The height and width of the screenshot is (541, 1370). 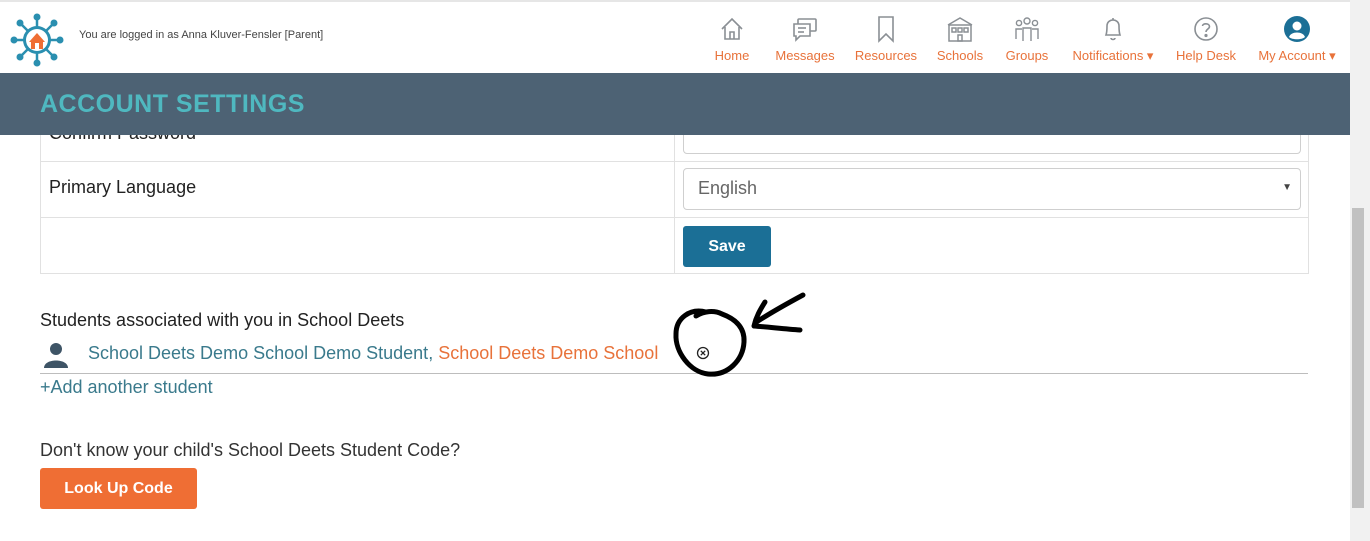 What do you see at coordinates (258, 353) in the screenshot?
I see `student-name-link: School Deets Demo School Demo Student` at bounding box center [258, 353].